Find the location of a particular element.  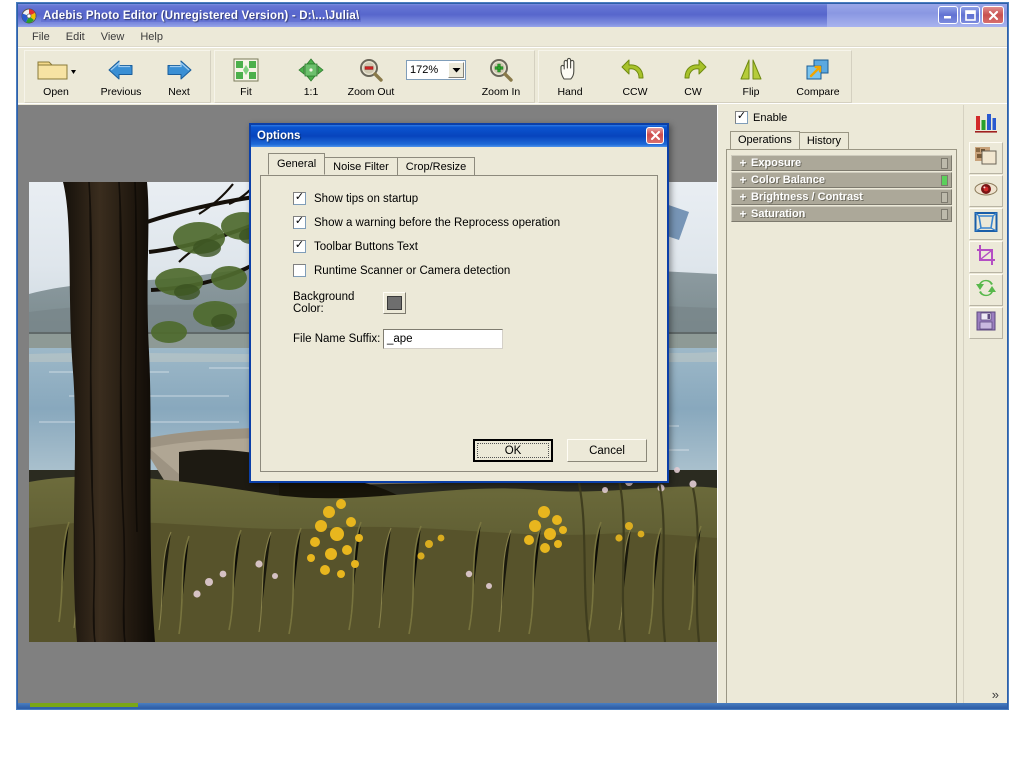

option-show-tips-row: ✓ Show tips on startup is located at coordinates (475, 198).